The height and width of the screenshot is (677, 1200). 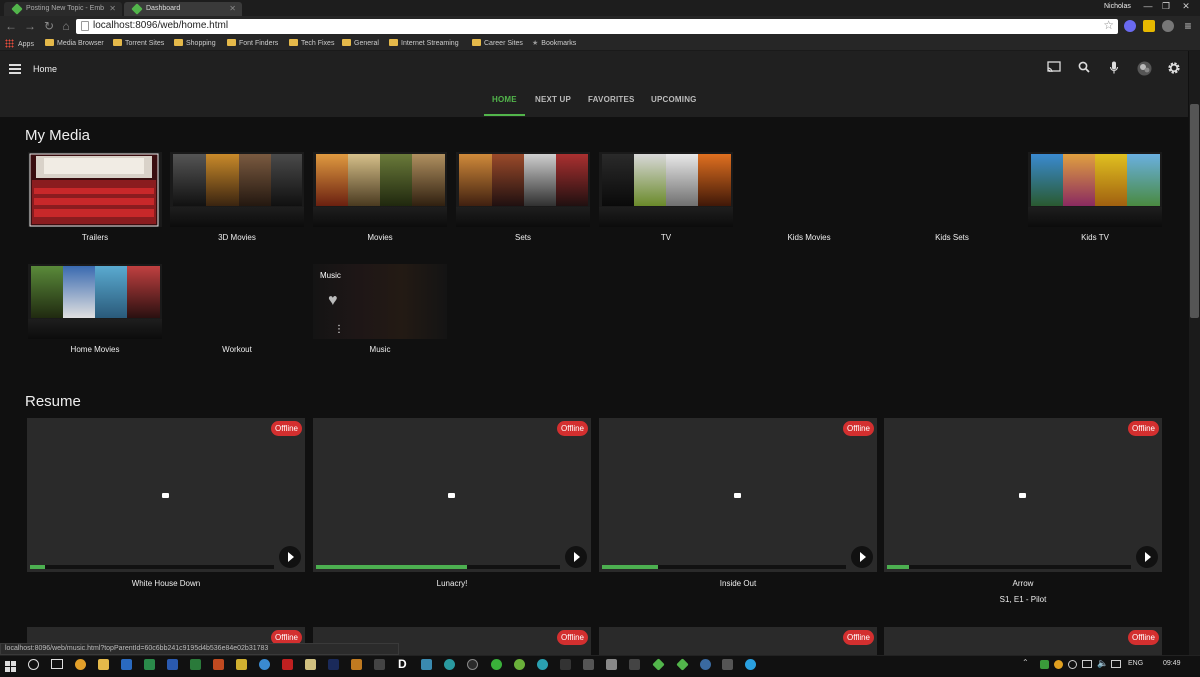 I want to click on browser-tab-active: Dashboard ✕, so click(x=183, y=9).